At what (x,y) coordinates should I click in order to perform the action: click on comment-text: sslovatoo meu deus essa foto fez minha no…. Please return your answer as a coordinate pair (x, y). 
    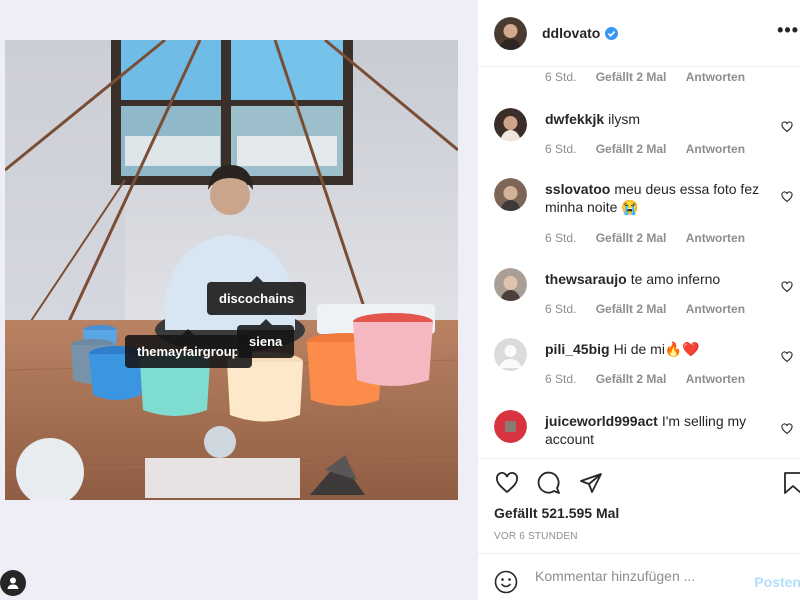
    Looking at the image, I should click on (655, 198).